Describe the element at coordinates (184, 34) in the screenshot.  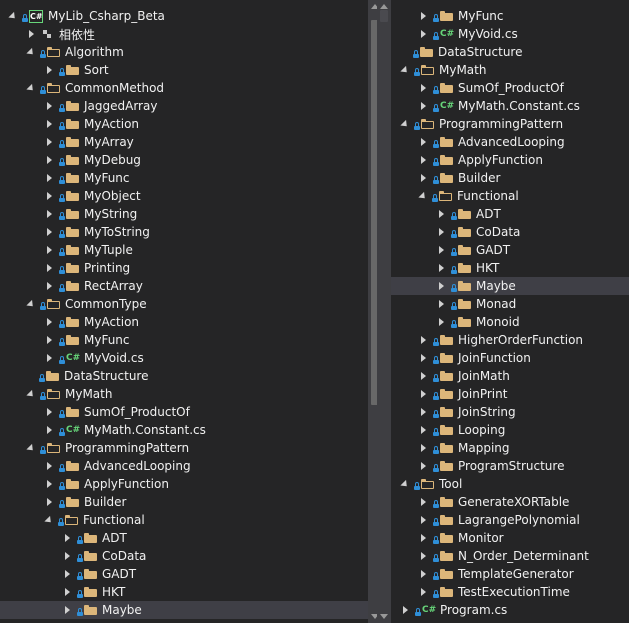
I see `tree-item: 相依性` at that location.